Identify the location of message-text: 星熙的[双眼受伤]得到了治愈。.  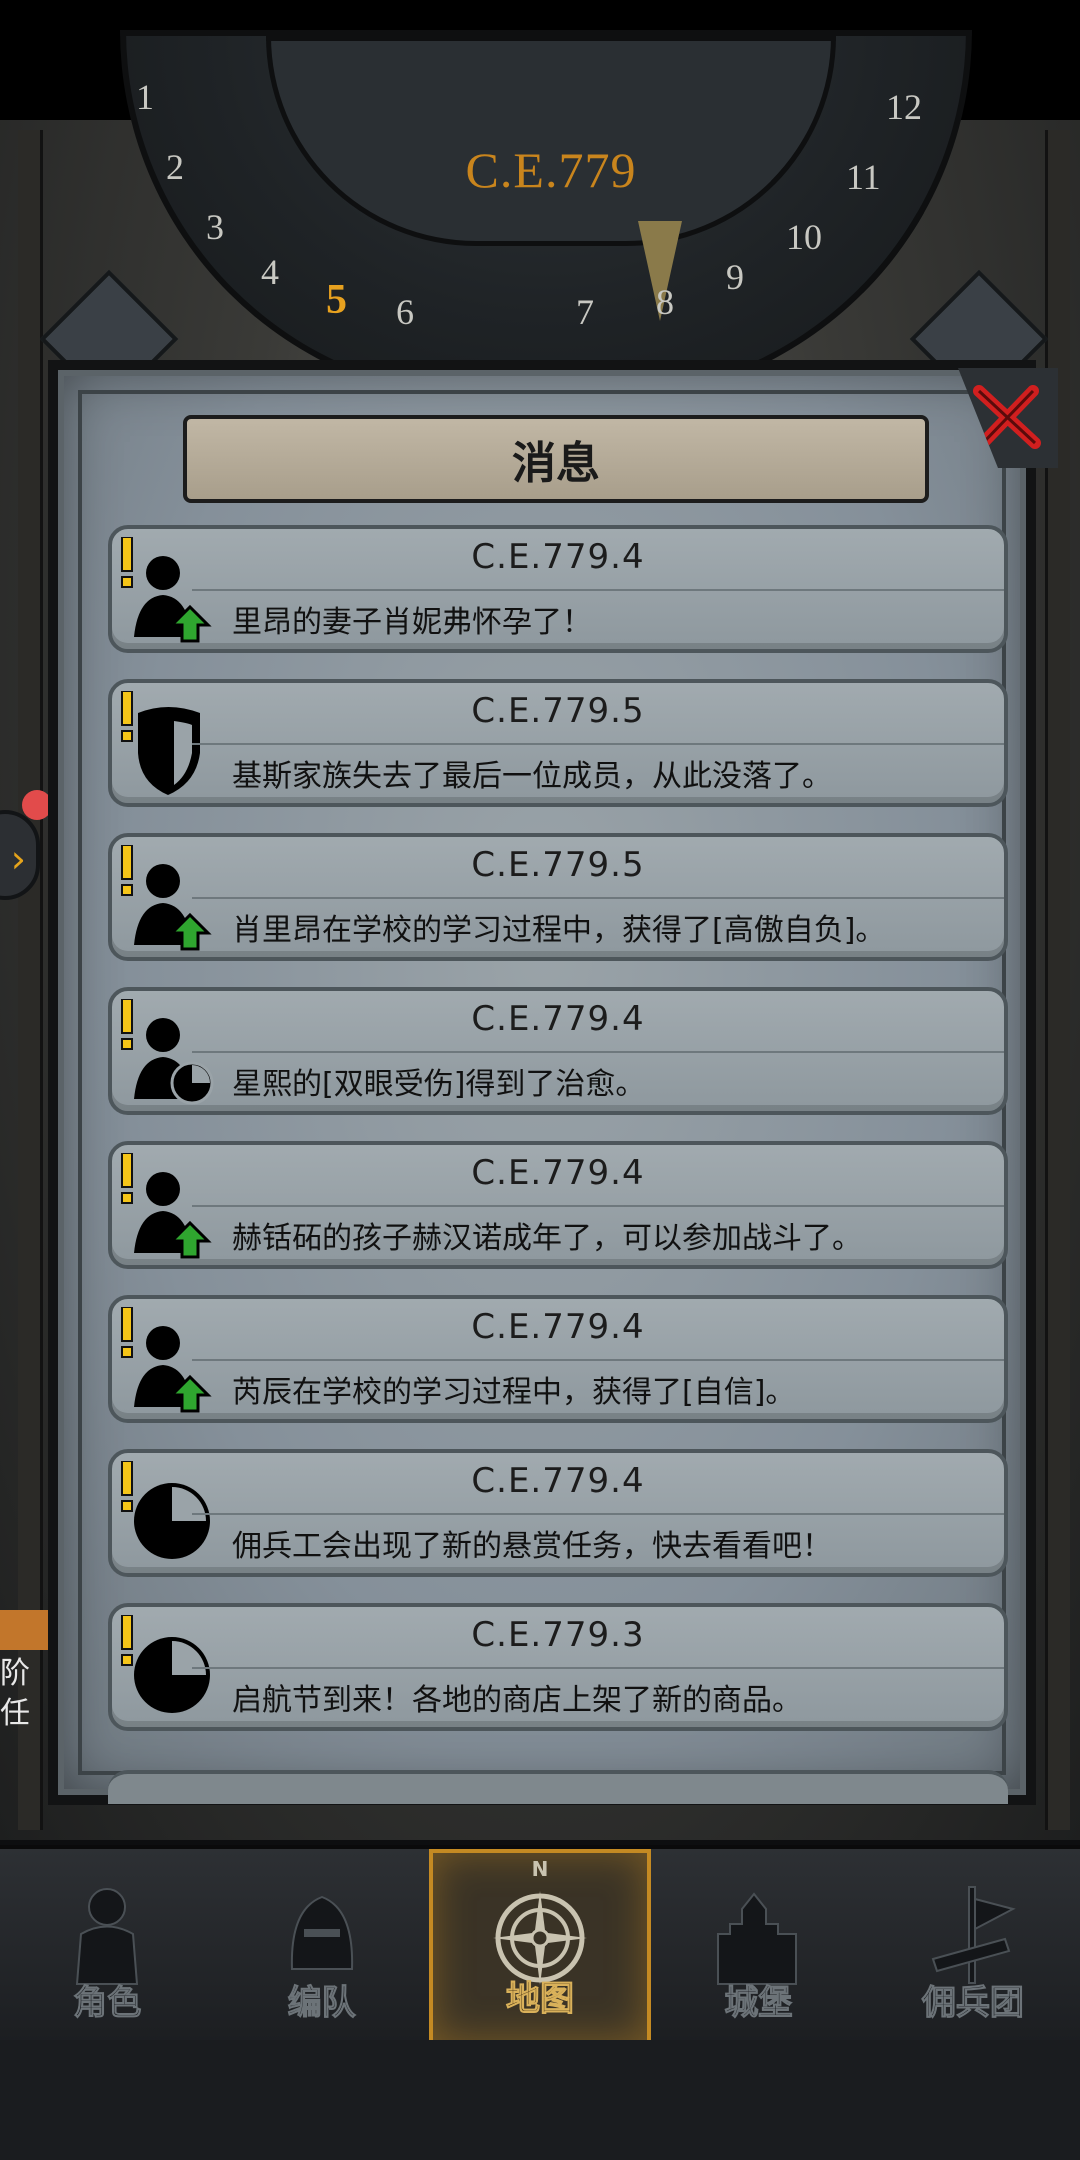
(439, 1084).